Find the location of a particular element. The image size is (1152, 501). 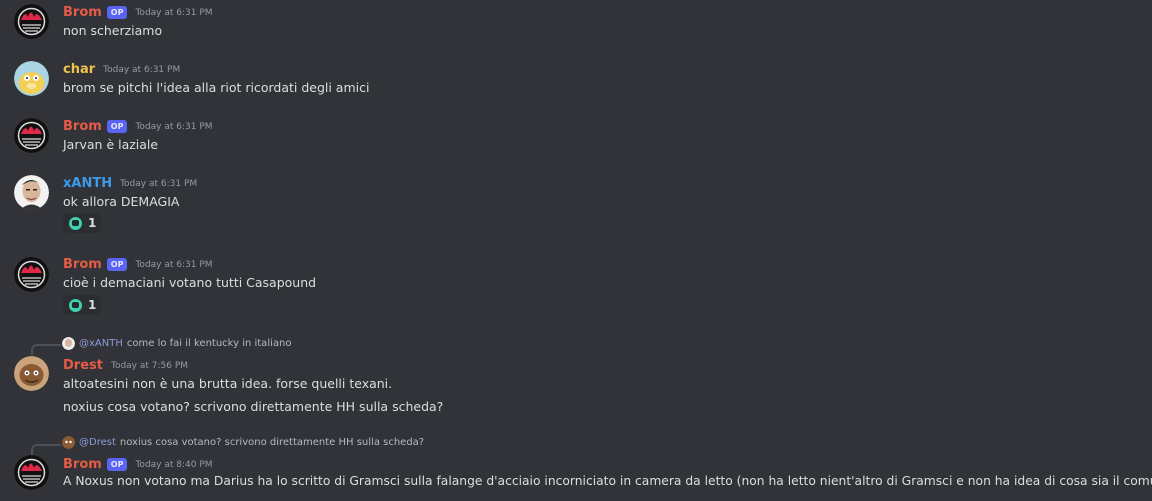

reply-mention: @Drest is located at coordinates (97, 442).